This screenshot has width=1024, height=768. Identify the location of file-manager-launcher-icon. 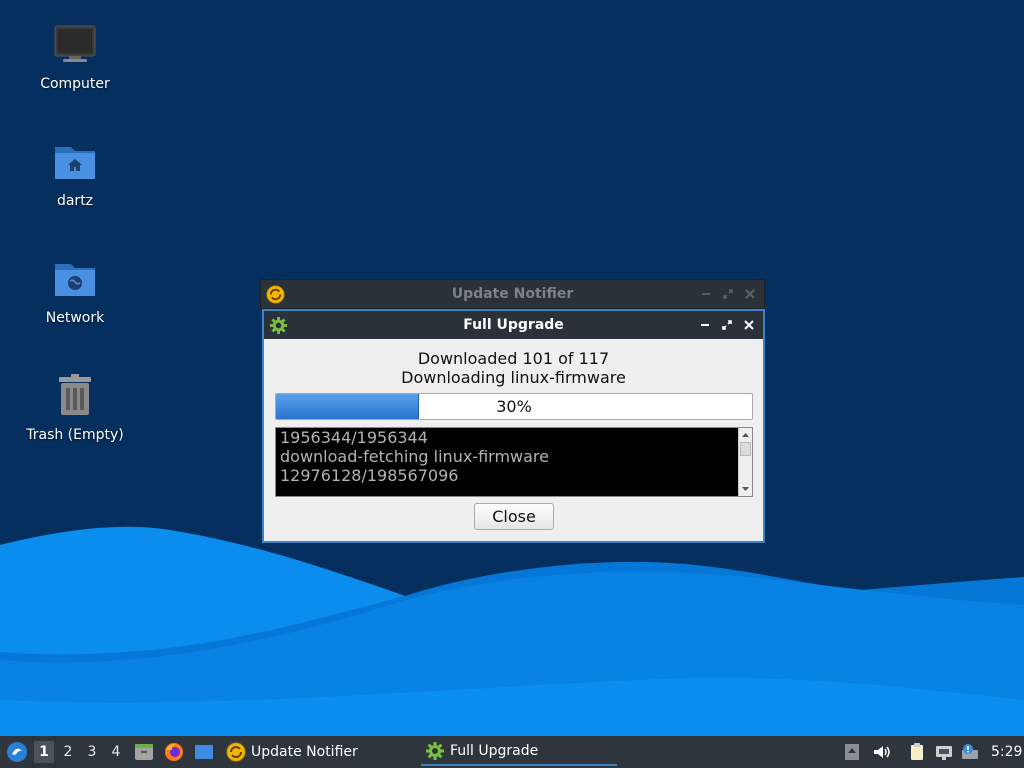
(144, 752).